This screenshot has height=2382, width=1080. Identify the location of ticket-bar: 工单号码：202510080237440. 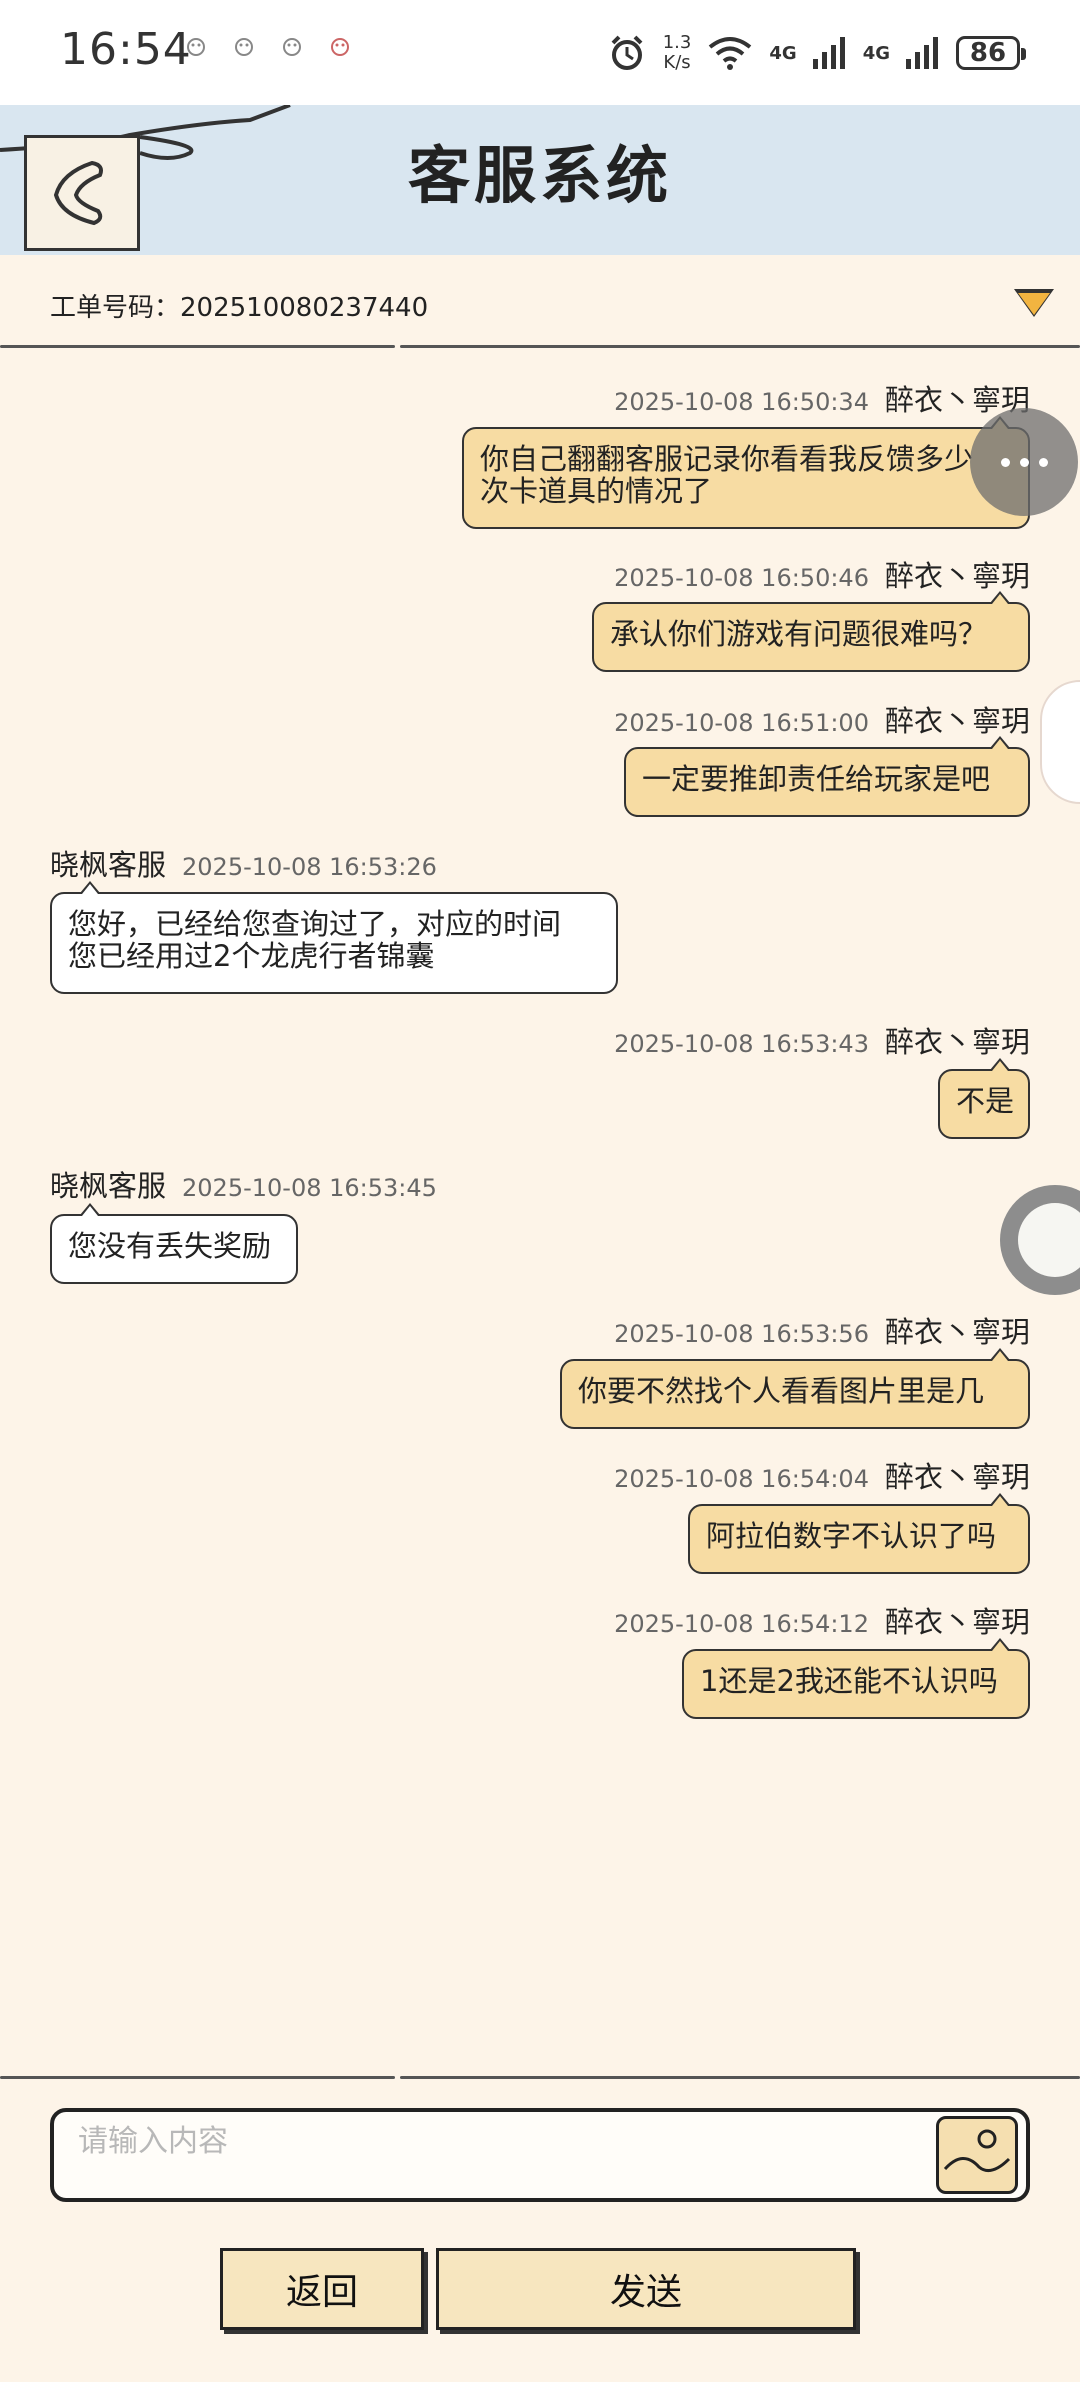
(540, 301).